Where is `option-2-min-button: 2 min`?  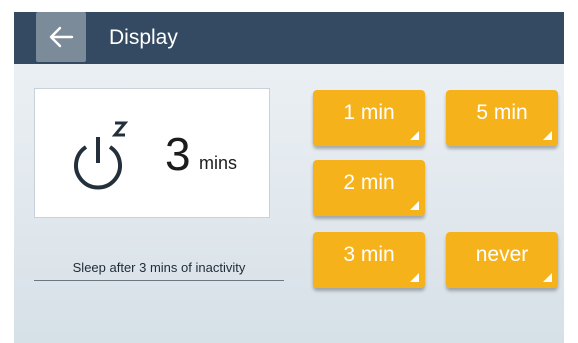
option-2-min-button: 2 min is located at coordinates (369, 188).